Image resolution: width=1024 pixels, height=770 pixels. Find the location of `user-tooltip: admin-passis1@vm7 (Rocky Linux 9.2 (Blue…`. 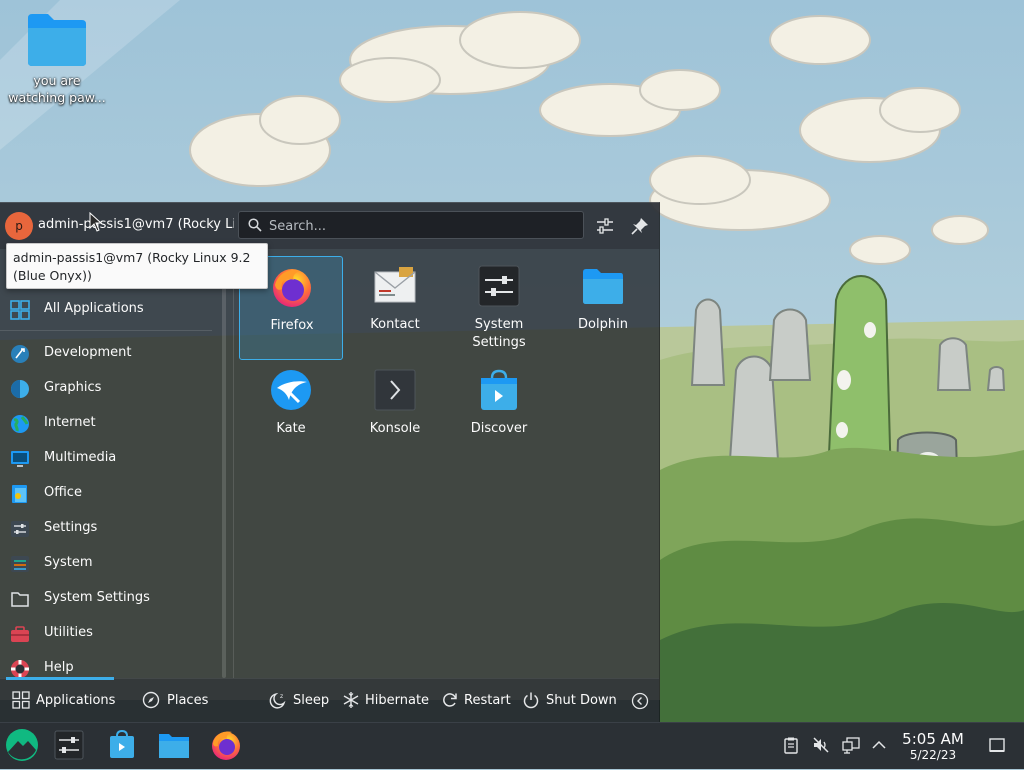

user-tooltip: admin-passis1@vm7 (Rocky Linux 9.2 (Blue… is located at coordinates (137, 266).